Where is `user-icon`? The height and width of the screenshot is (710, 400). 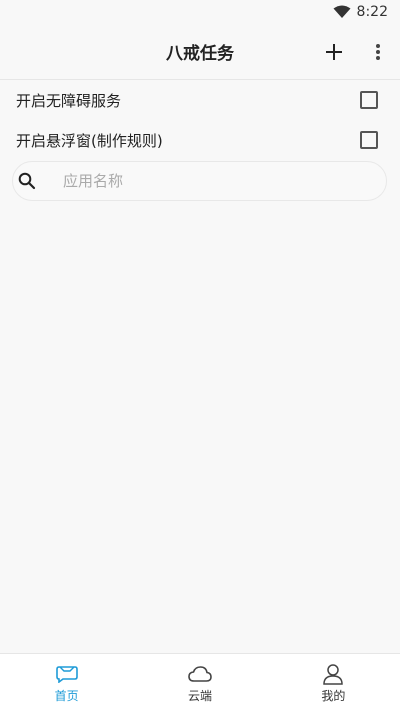 user-icon is located at coordinates (333, 674).